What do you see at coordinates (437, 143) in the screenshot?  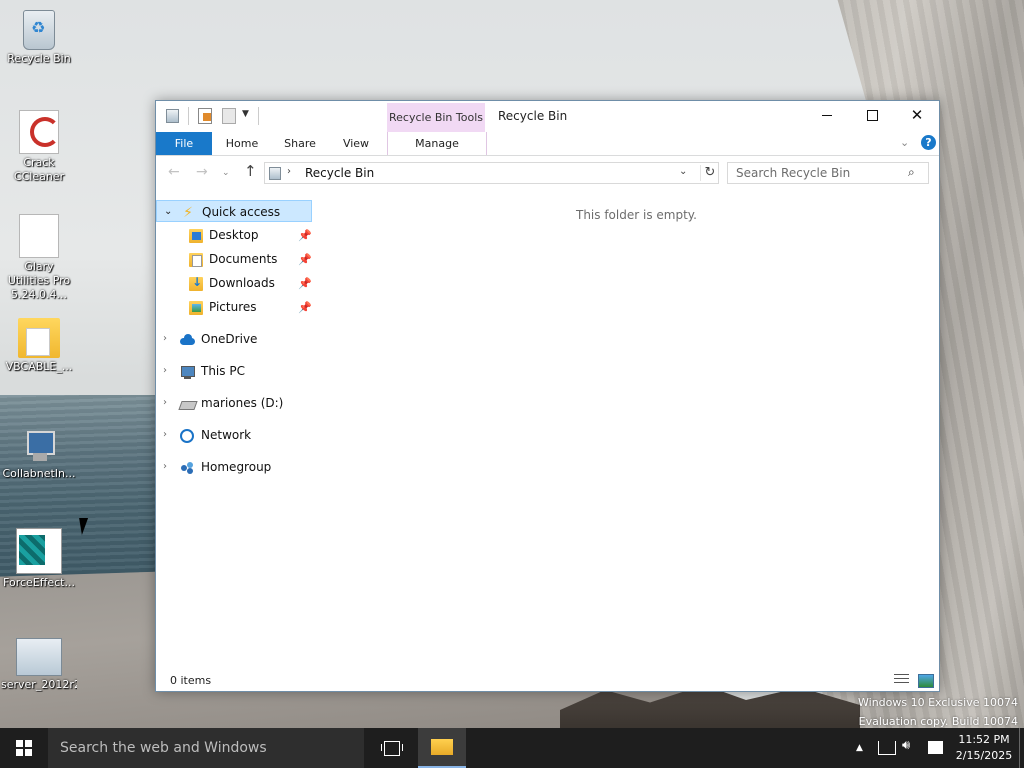 I see `tab-manage: Manage` at bounding box center [437, 143].